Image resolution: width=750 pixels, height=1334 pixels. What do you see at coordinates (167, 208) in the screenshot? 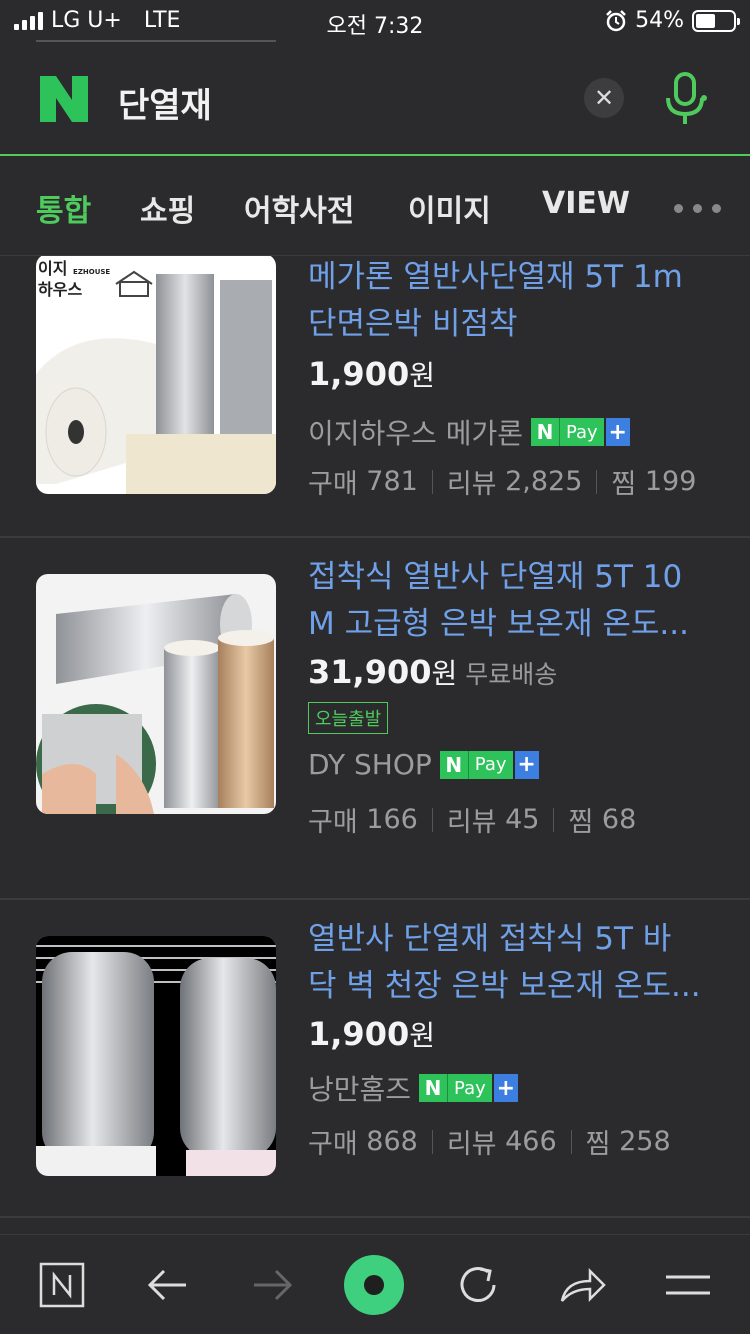
I see `tab-shopping: 쇼핑` at bounding box center [167, 208].